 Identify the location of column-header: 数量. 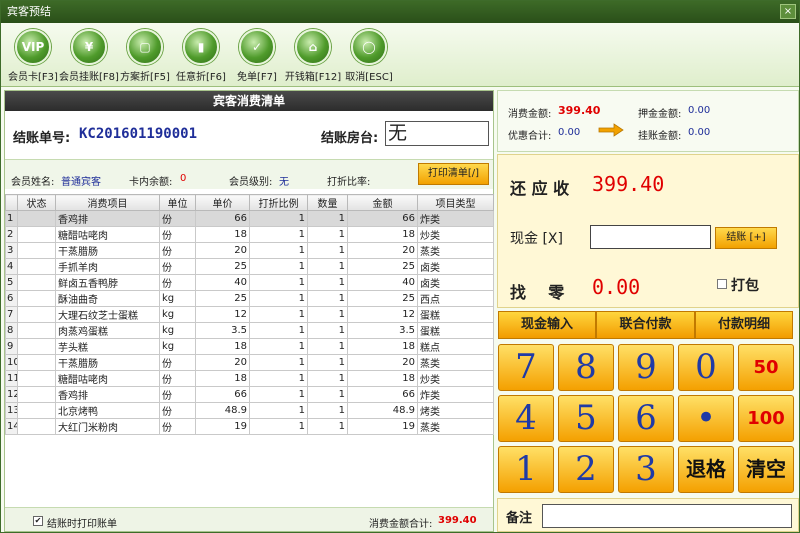
(327, 202).